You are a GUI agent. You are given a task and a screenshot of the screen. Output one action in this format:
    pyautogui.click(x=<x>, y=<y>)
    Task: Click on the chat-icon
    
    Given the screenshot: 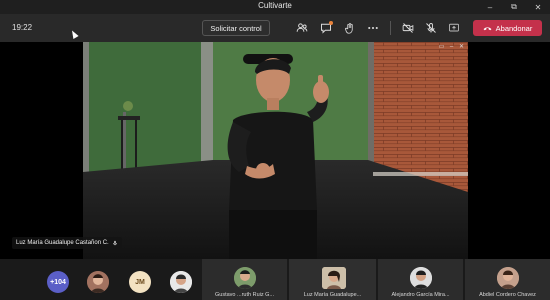 What is the action you would take?
    pyautogui.click(x=326, y=28)
    